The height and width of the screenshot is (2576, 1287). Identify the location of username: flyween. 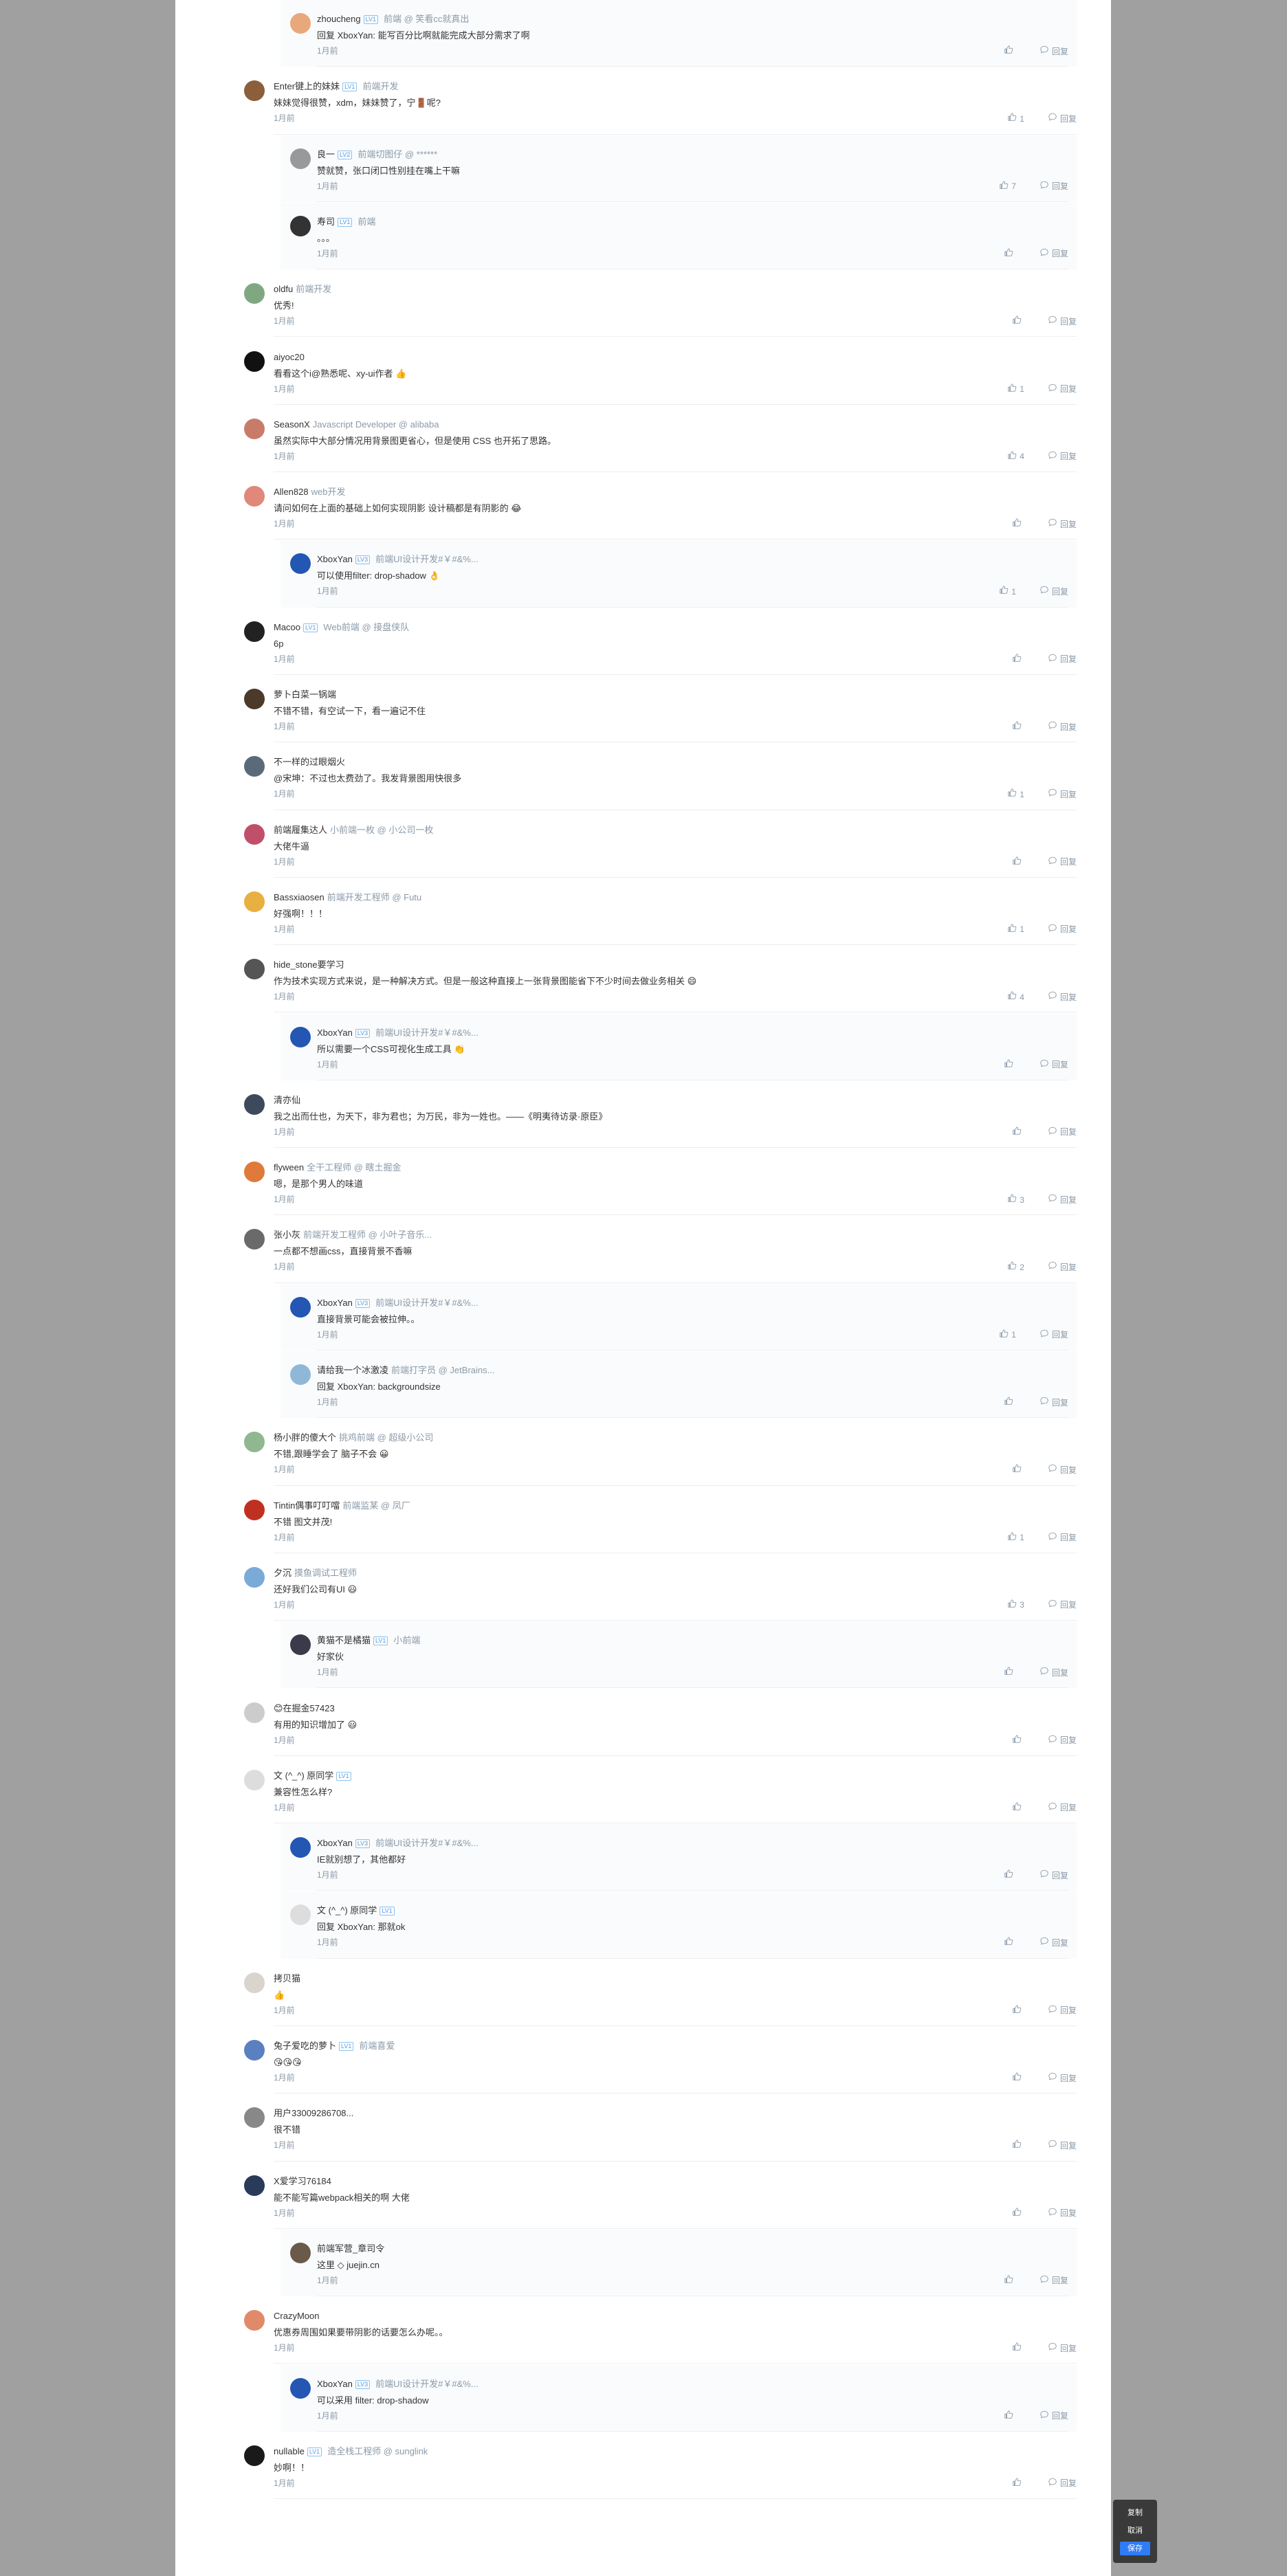
(289, 1167).